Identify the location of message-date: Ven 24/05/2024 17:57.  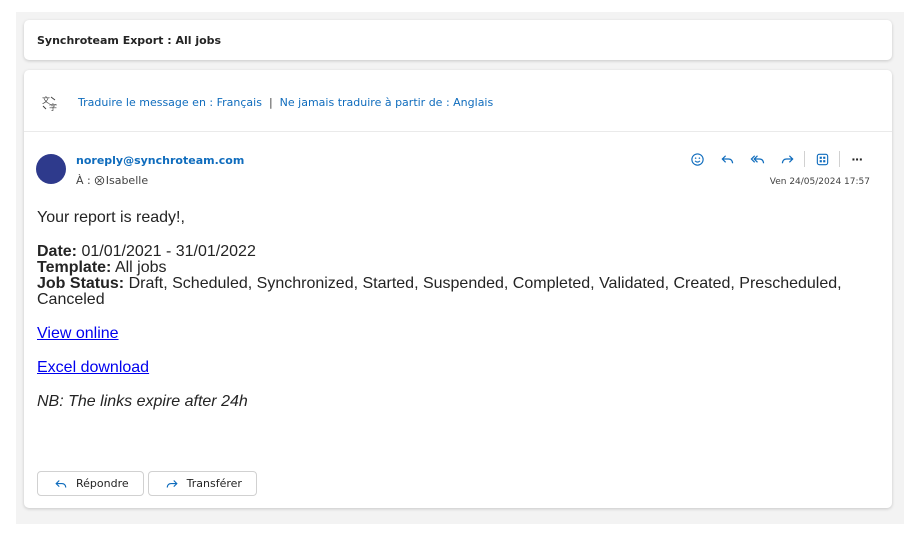
(819, 182).